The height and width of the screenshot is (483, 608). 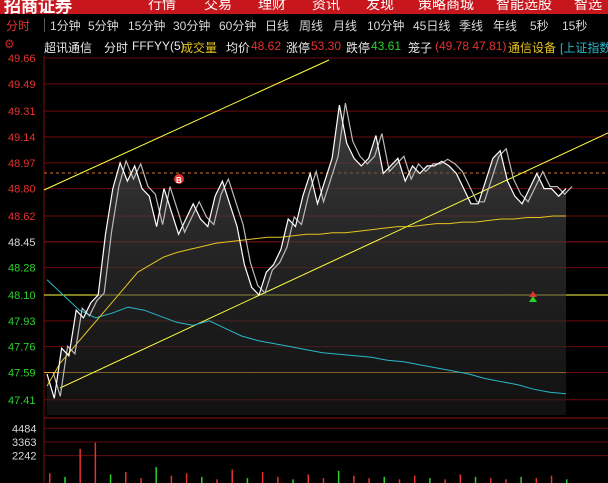 What do you see at coordinates (22, 59) in the screenshot?
I see `price-tick-label: 49.66` at bounding box center [22, 59].